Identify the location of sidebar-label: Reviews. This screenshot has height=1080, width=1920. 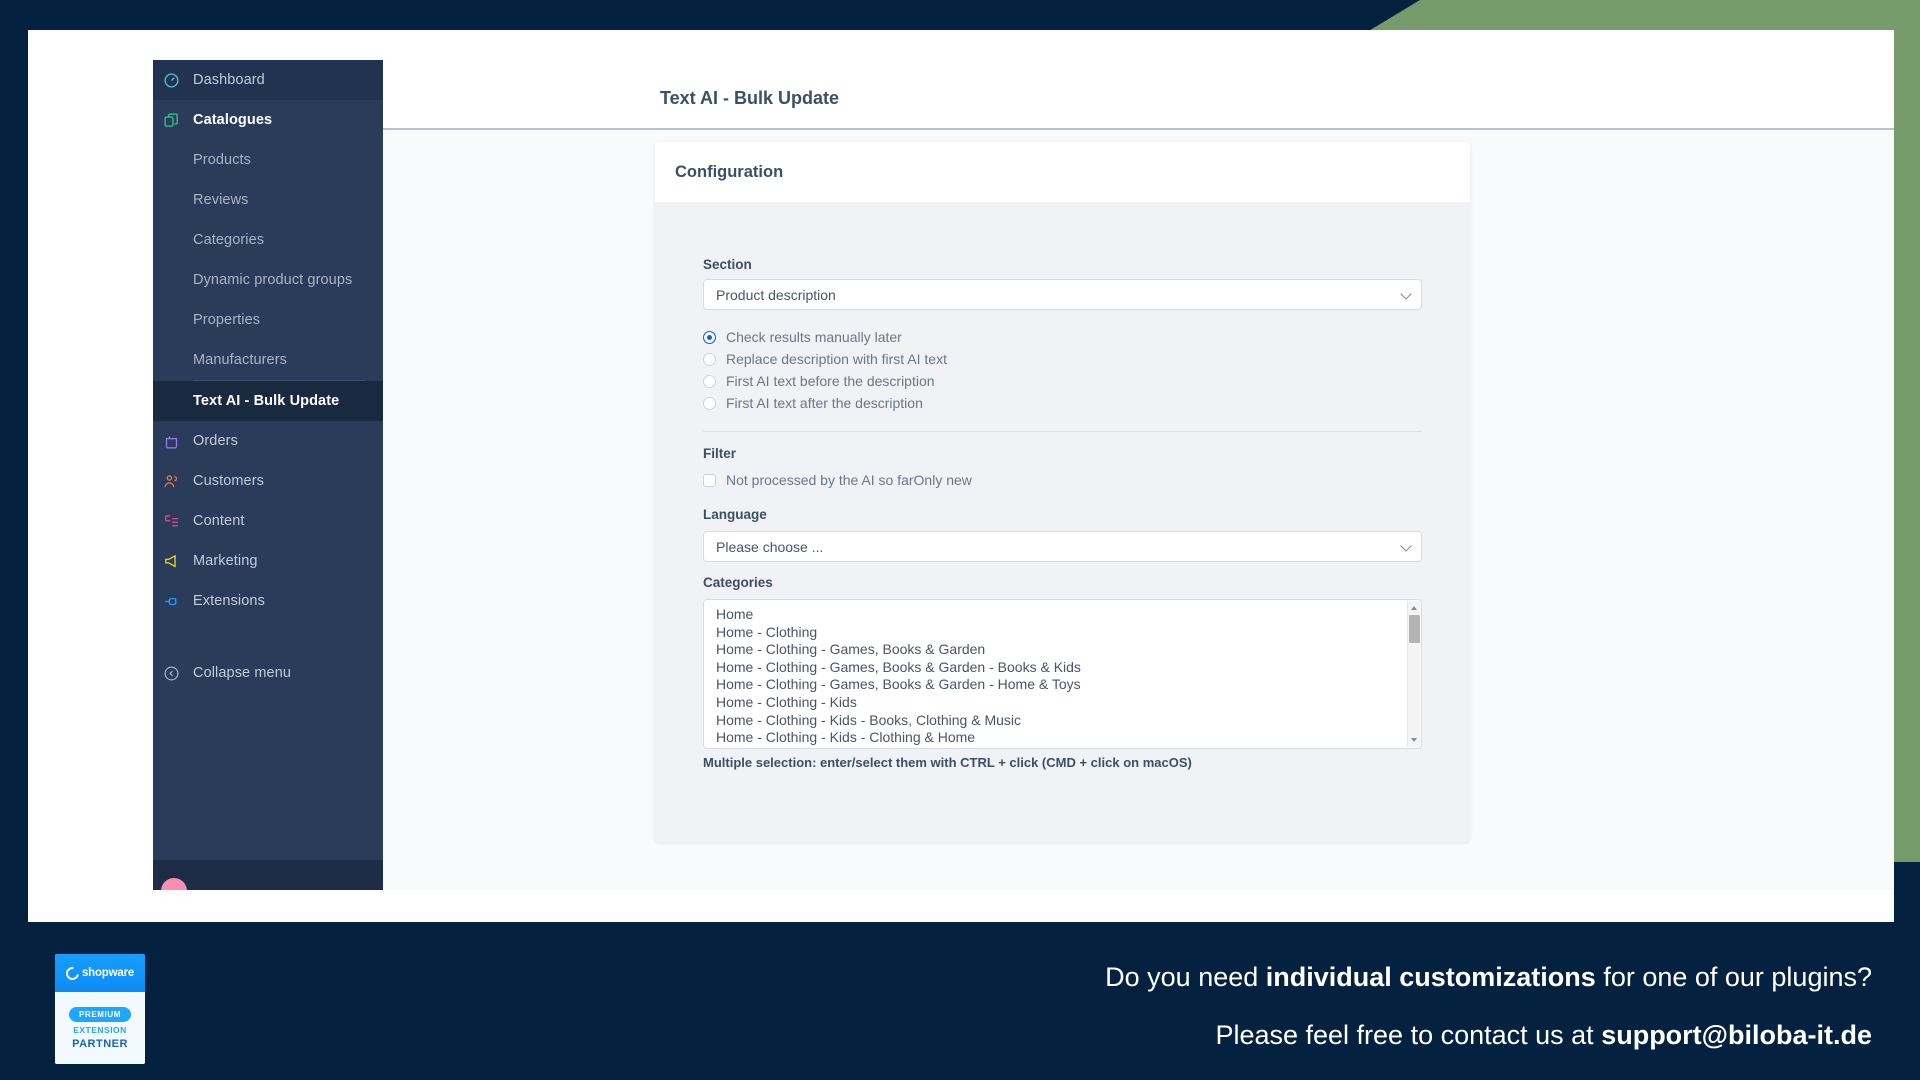
(221, 200).